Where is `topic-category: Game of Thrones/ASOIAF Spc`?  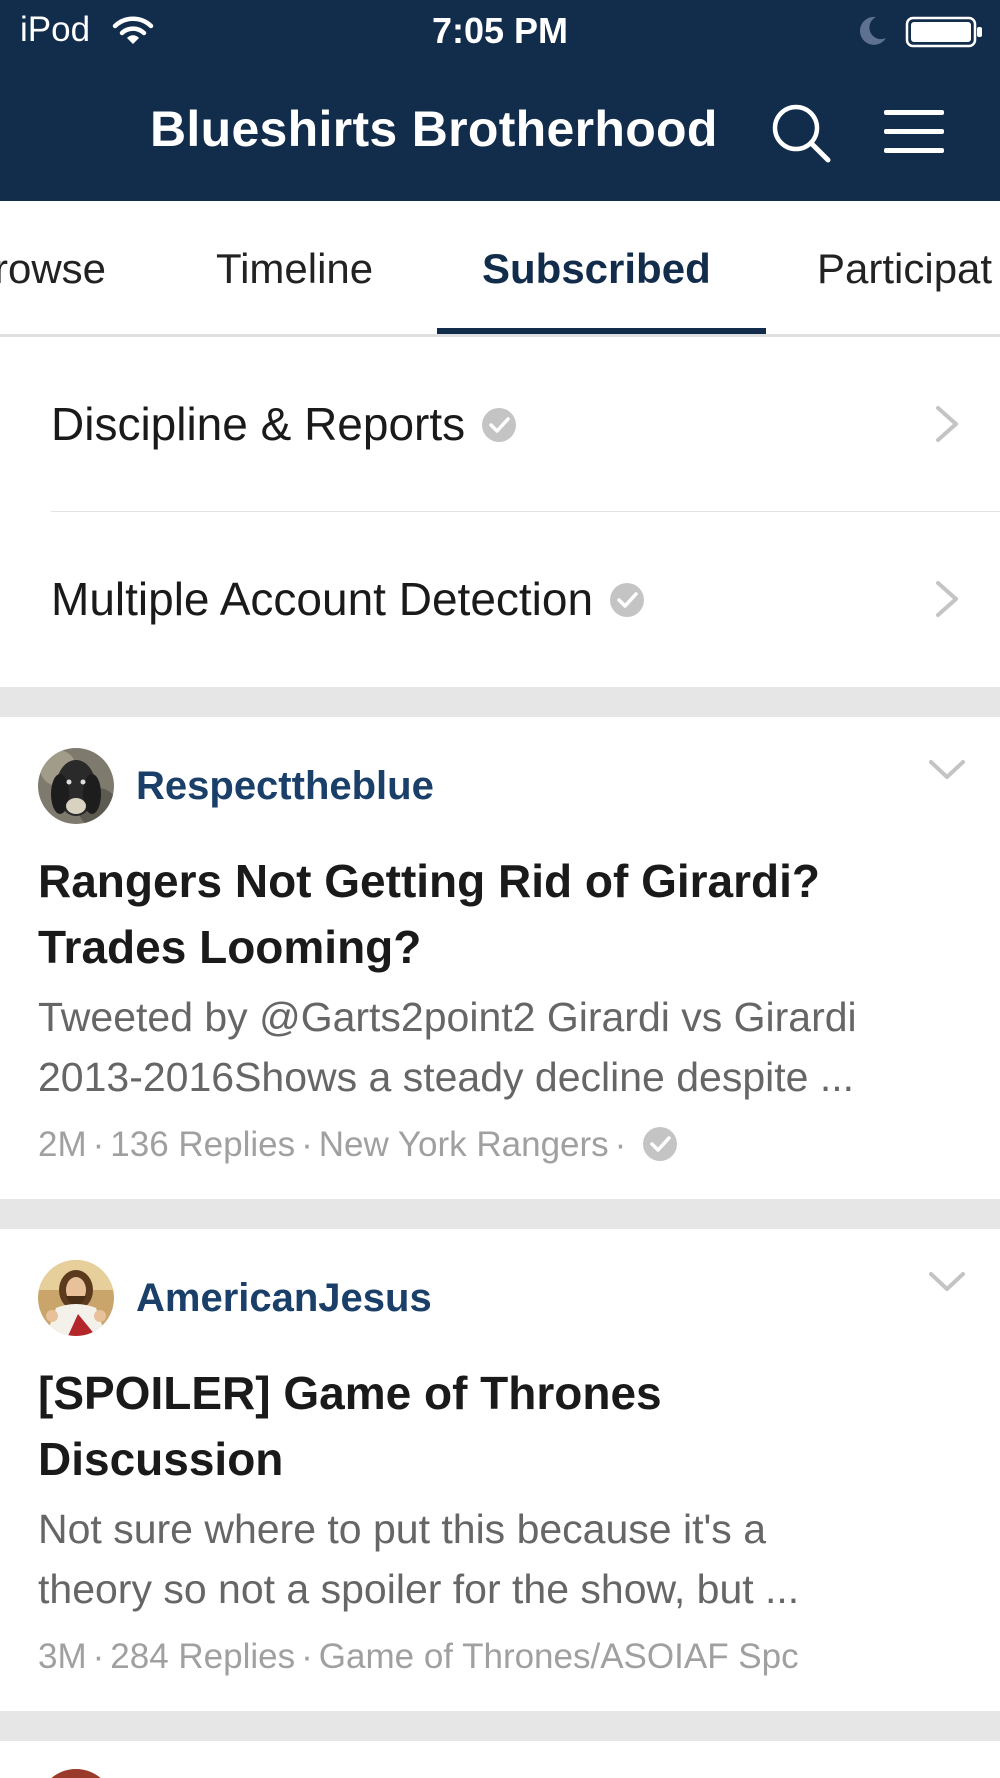 topic-category: Game of Thrones/ASOIAF Spc is located at coordinates (559, 1656).